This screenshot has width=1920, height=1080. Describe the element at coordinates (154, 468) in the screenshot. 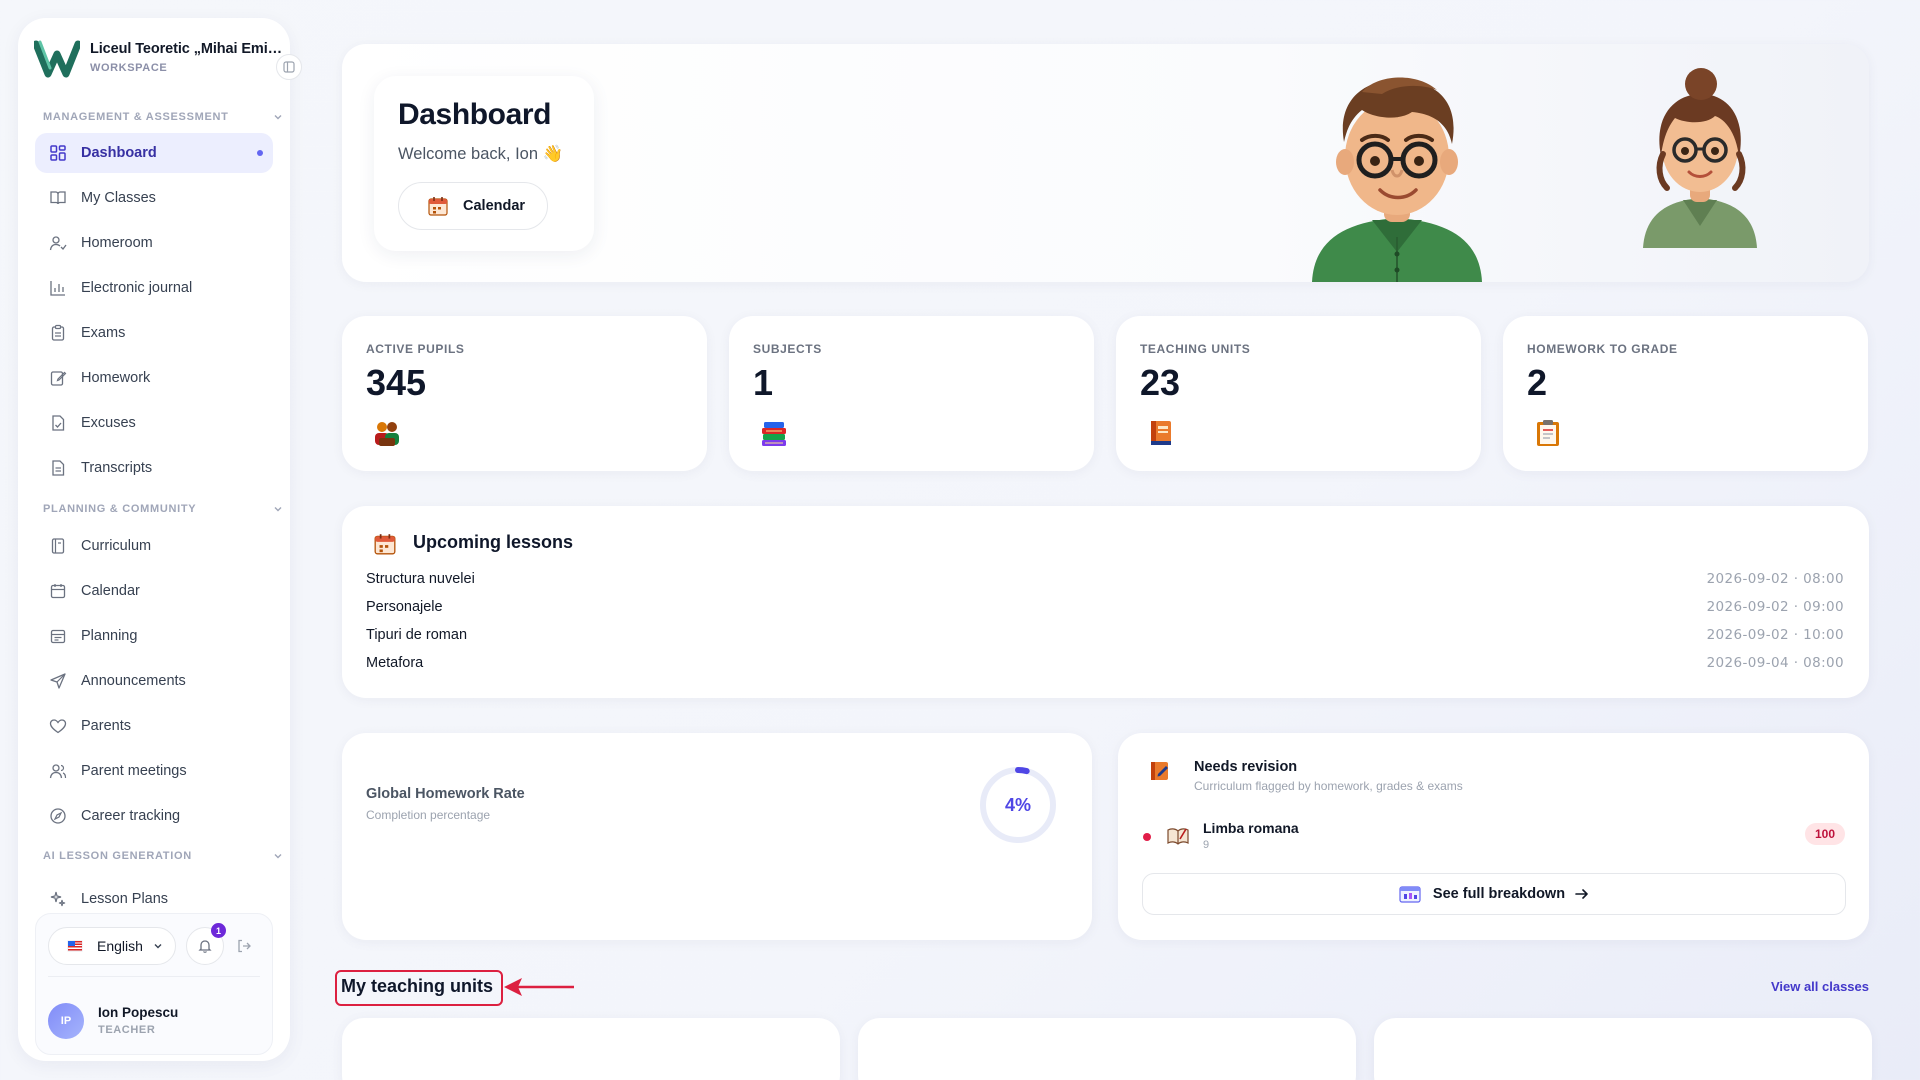

I see `sidebar-item-transcripts: Transcripts` at that location.